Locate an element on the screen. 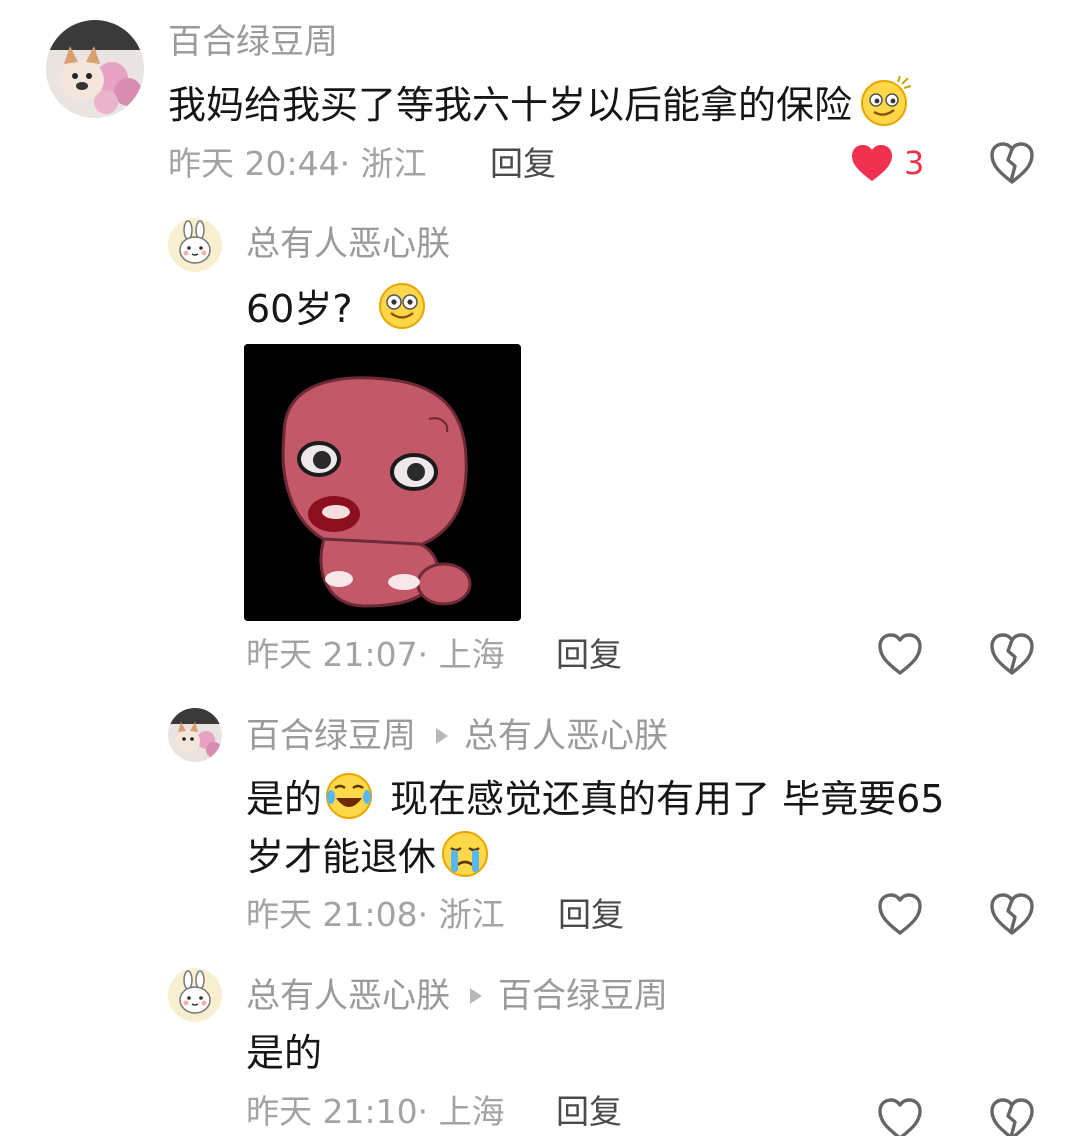  sticker-pink-creature is located at coordinates (382, 482).